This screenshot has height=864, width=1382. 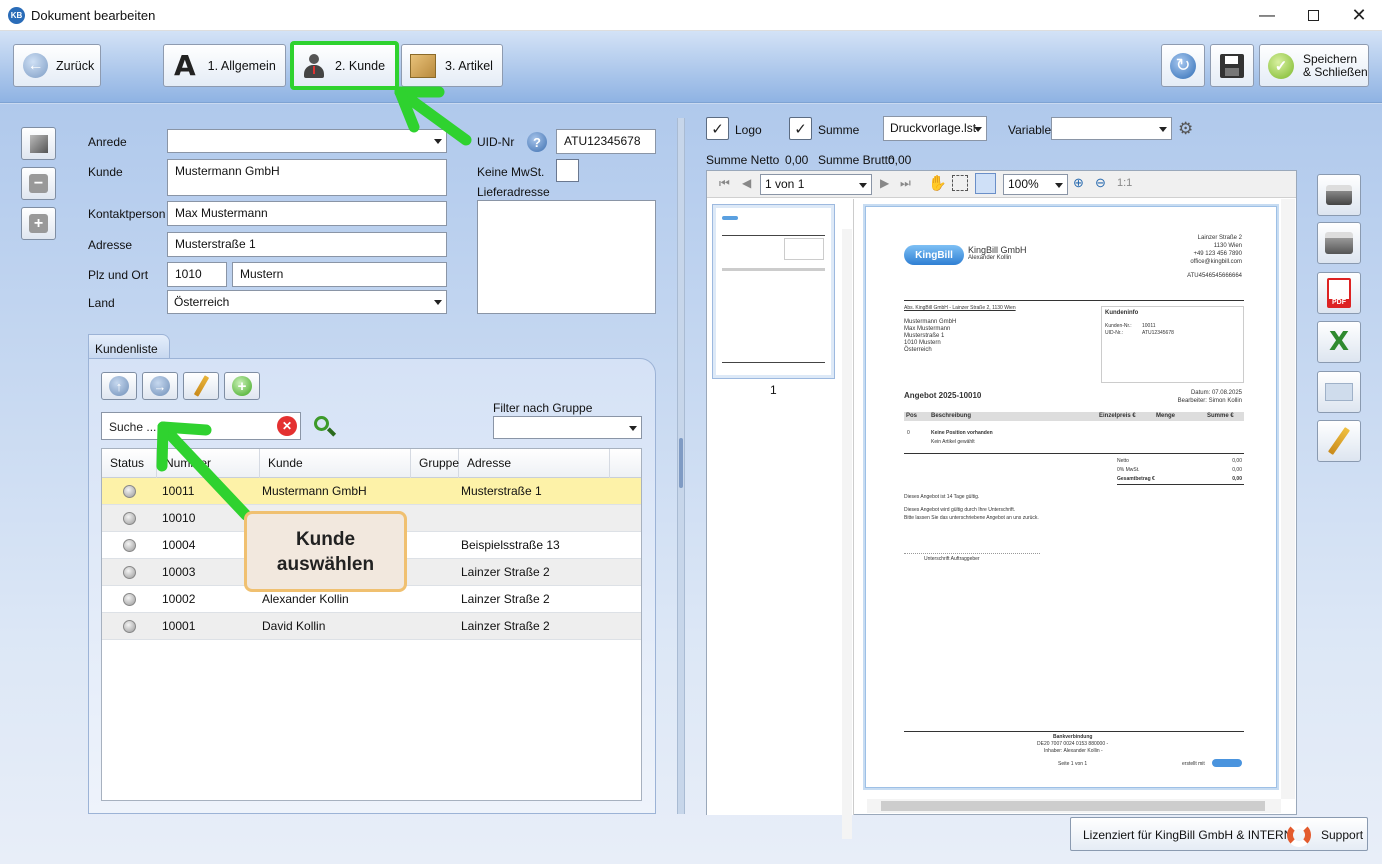 I want to click on callout-line1: Kunde, so click(x=325, y=539).